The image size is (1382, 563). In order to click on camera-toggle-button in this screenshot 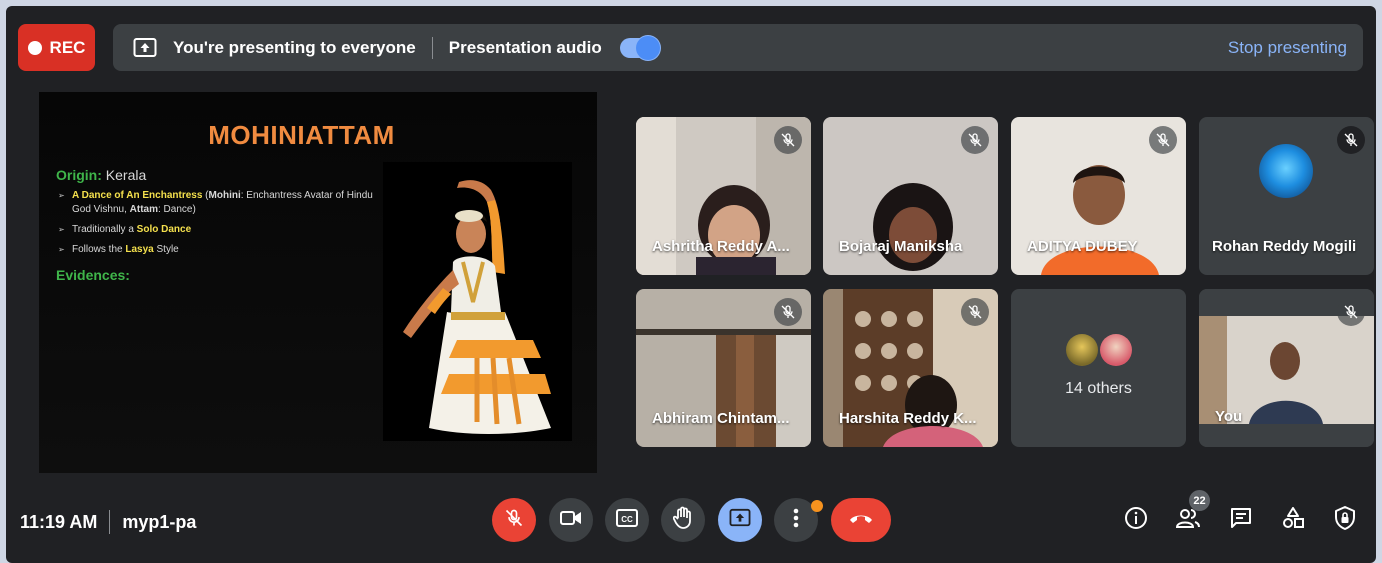, I will do `click(571, 520)`.